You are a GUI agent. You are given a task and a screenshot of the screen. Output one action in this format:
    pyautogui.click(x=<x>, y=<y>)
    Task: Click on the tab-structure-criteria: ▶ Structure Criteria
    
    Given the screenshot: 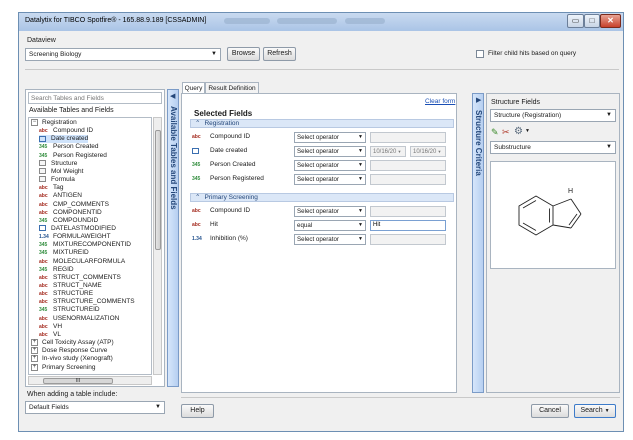 What is the action you would take?
    pyautogui.click(x=478, y=243)
    